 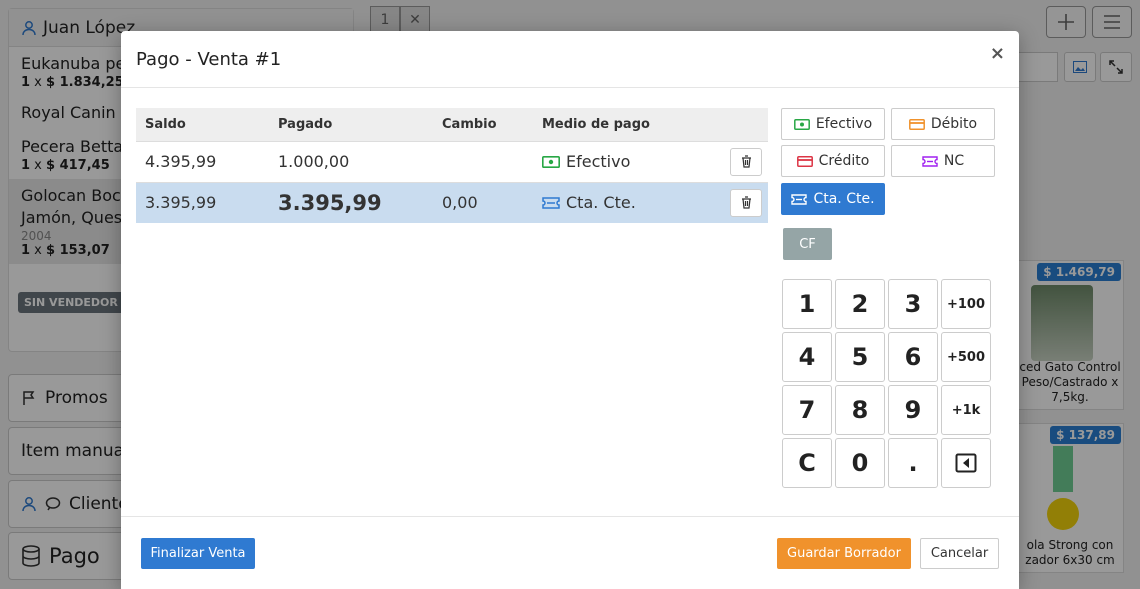 What do you see at coordinates (886, 383) in the screenshot?
I see `numeric-keypad: 1 2 3 +100 4 5 6 +500 7 8 9 +1k C 0 .` at bounding box center [886, 383].